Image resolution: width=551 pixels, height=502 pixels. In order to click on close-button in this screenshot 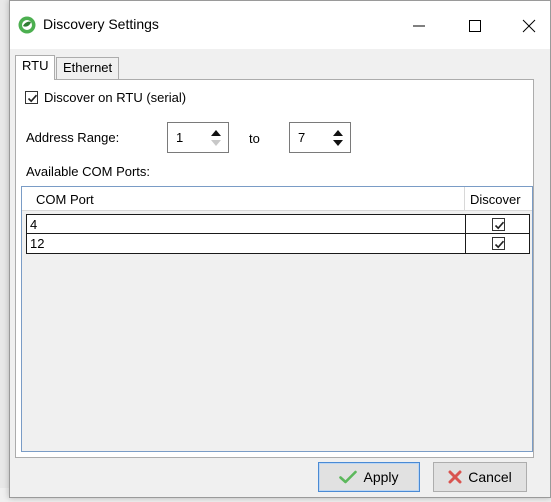, I will do `click(528, 26)`.